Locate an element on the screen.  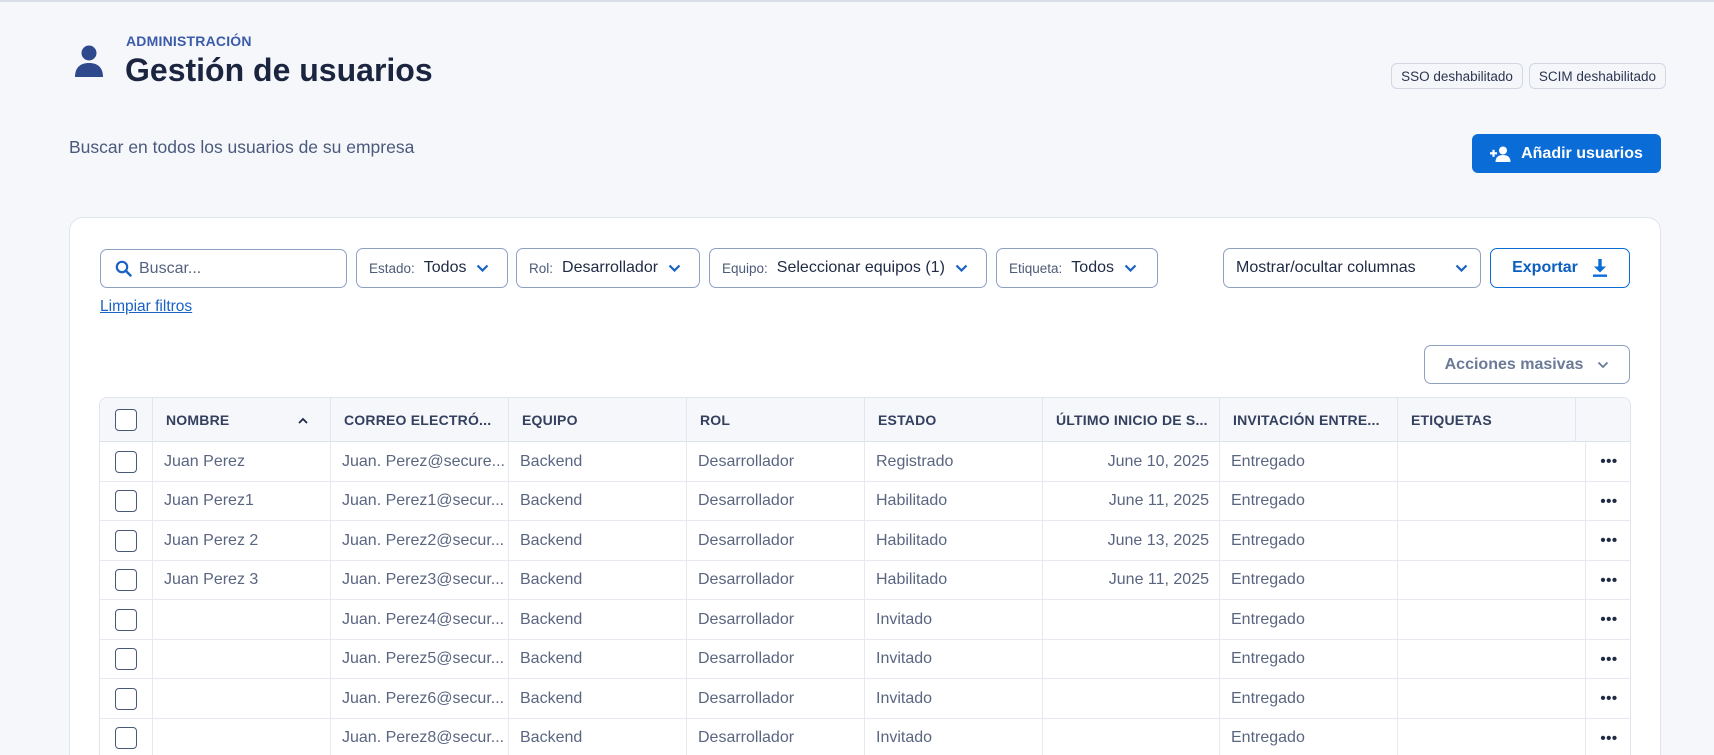
cell-ultimo-inicio: June 11, 2025 is located at coordinates (1130, 501).